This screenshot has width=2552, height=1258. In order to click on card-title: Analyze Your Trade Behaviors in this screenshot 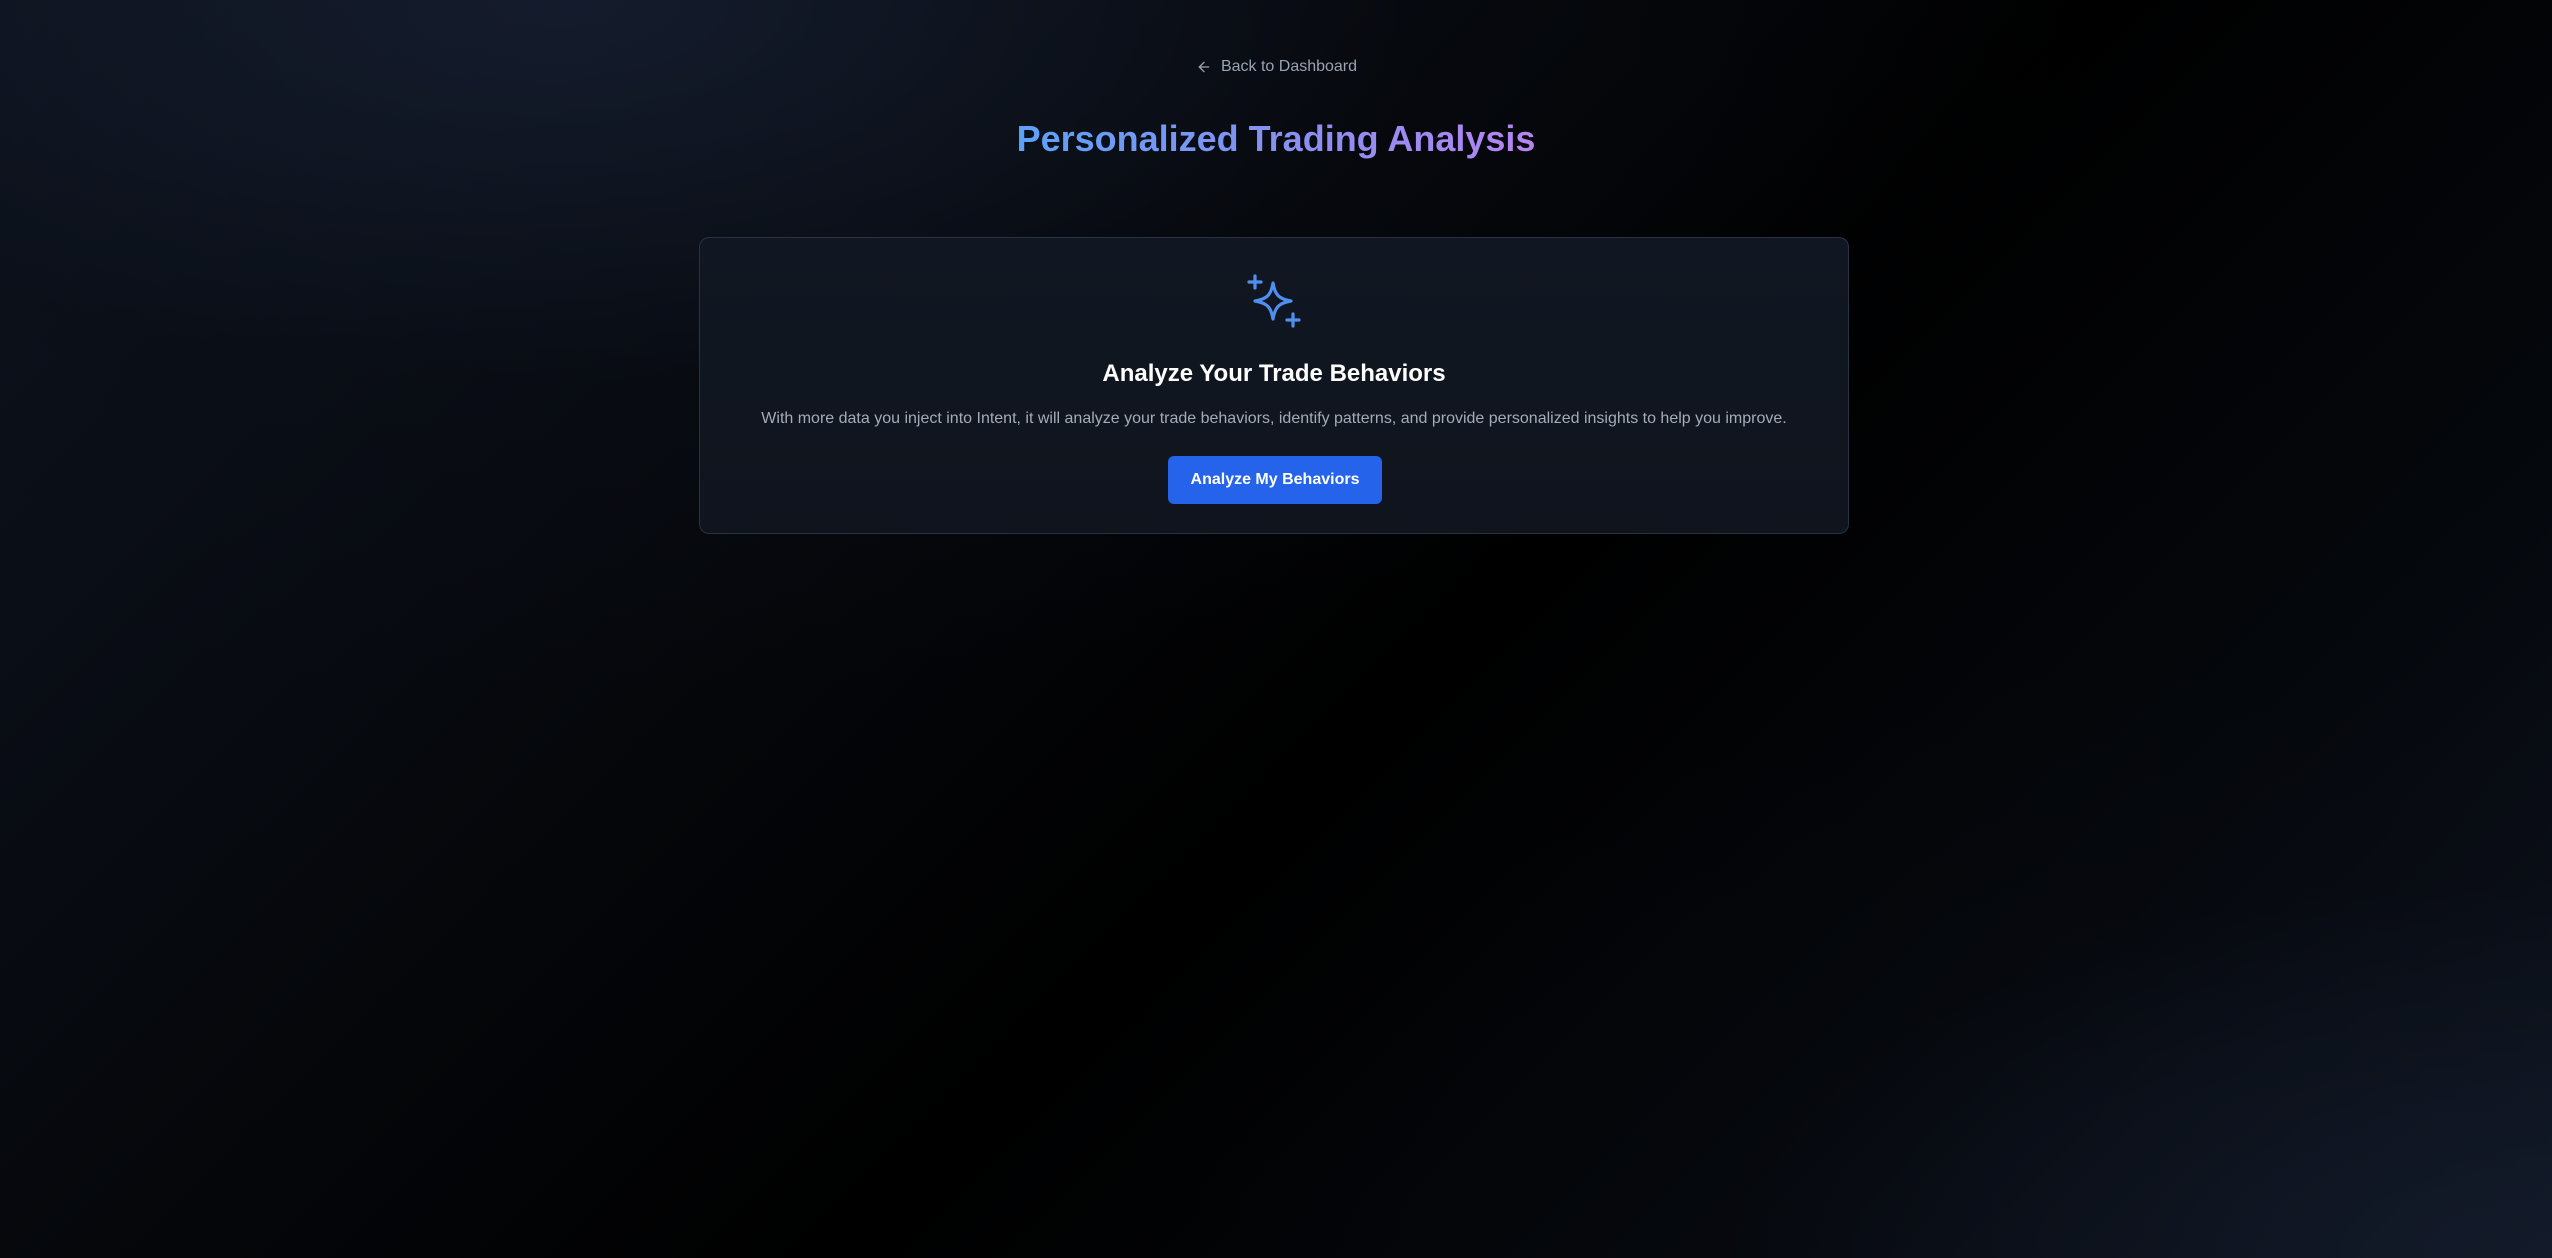, I will do `click(1274, 373)`.